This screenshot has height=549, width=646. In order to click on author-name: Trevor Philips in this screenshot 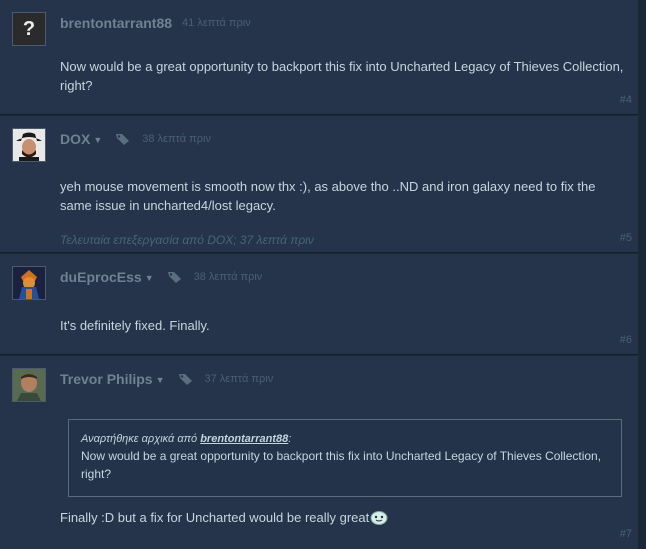, I will do `click(106, 379)`.